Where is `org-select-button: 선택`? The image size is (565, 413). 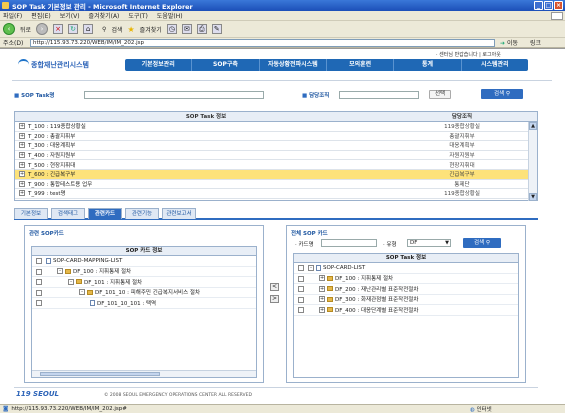
org-select-button: 선택 is located at coordinates (440, 94).